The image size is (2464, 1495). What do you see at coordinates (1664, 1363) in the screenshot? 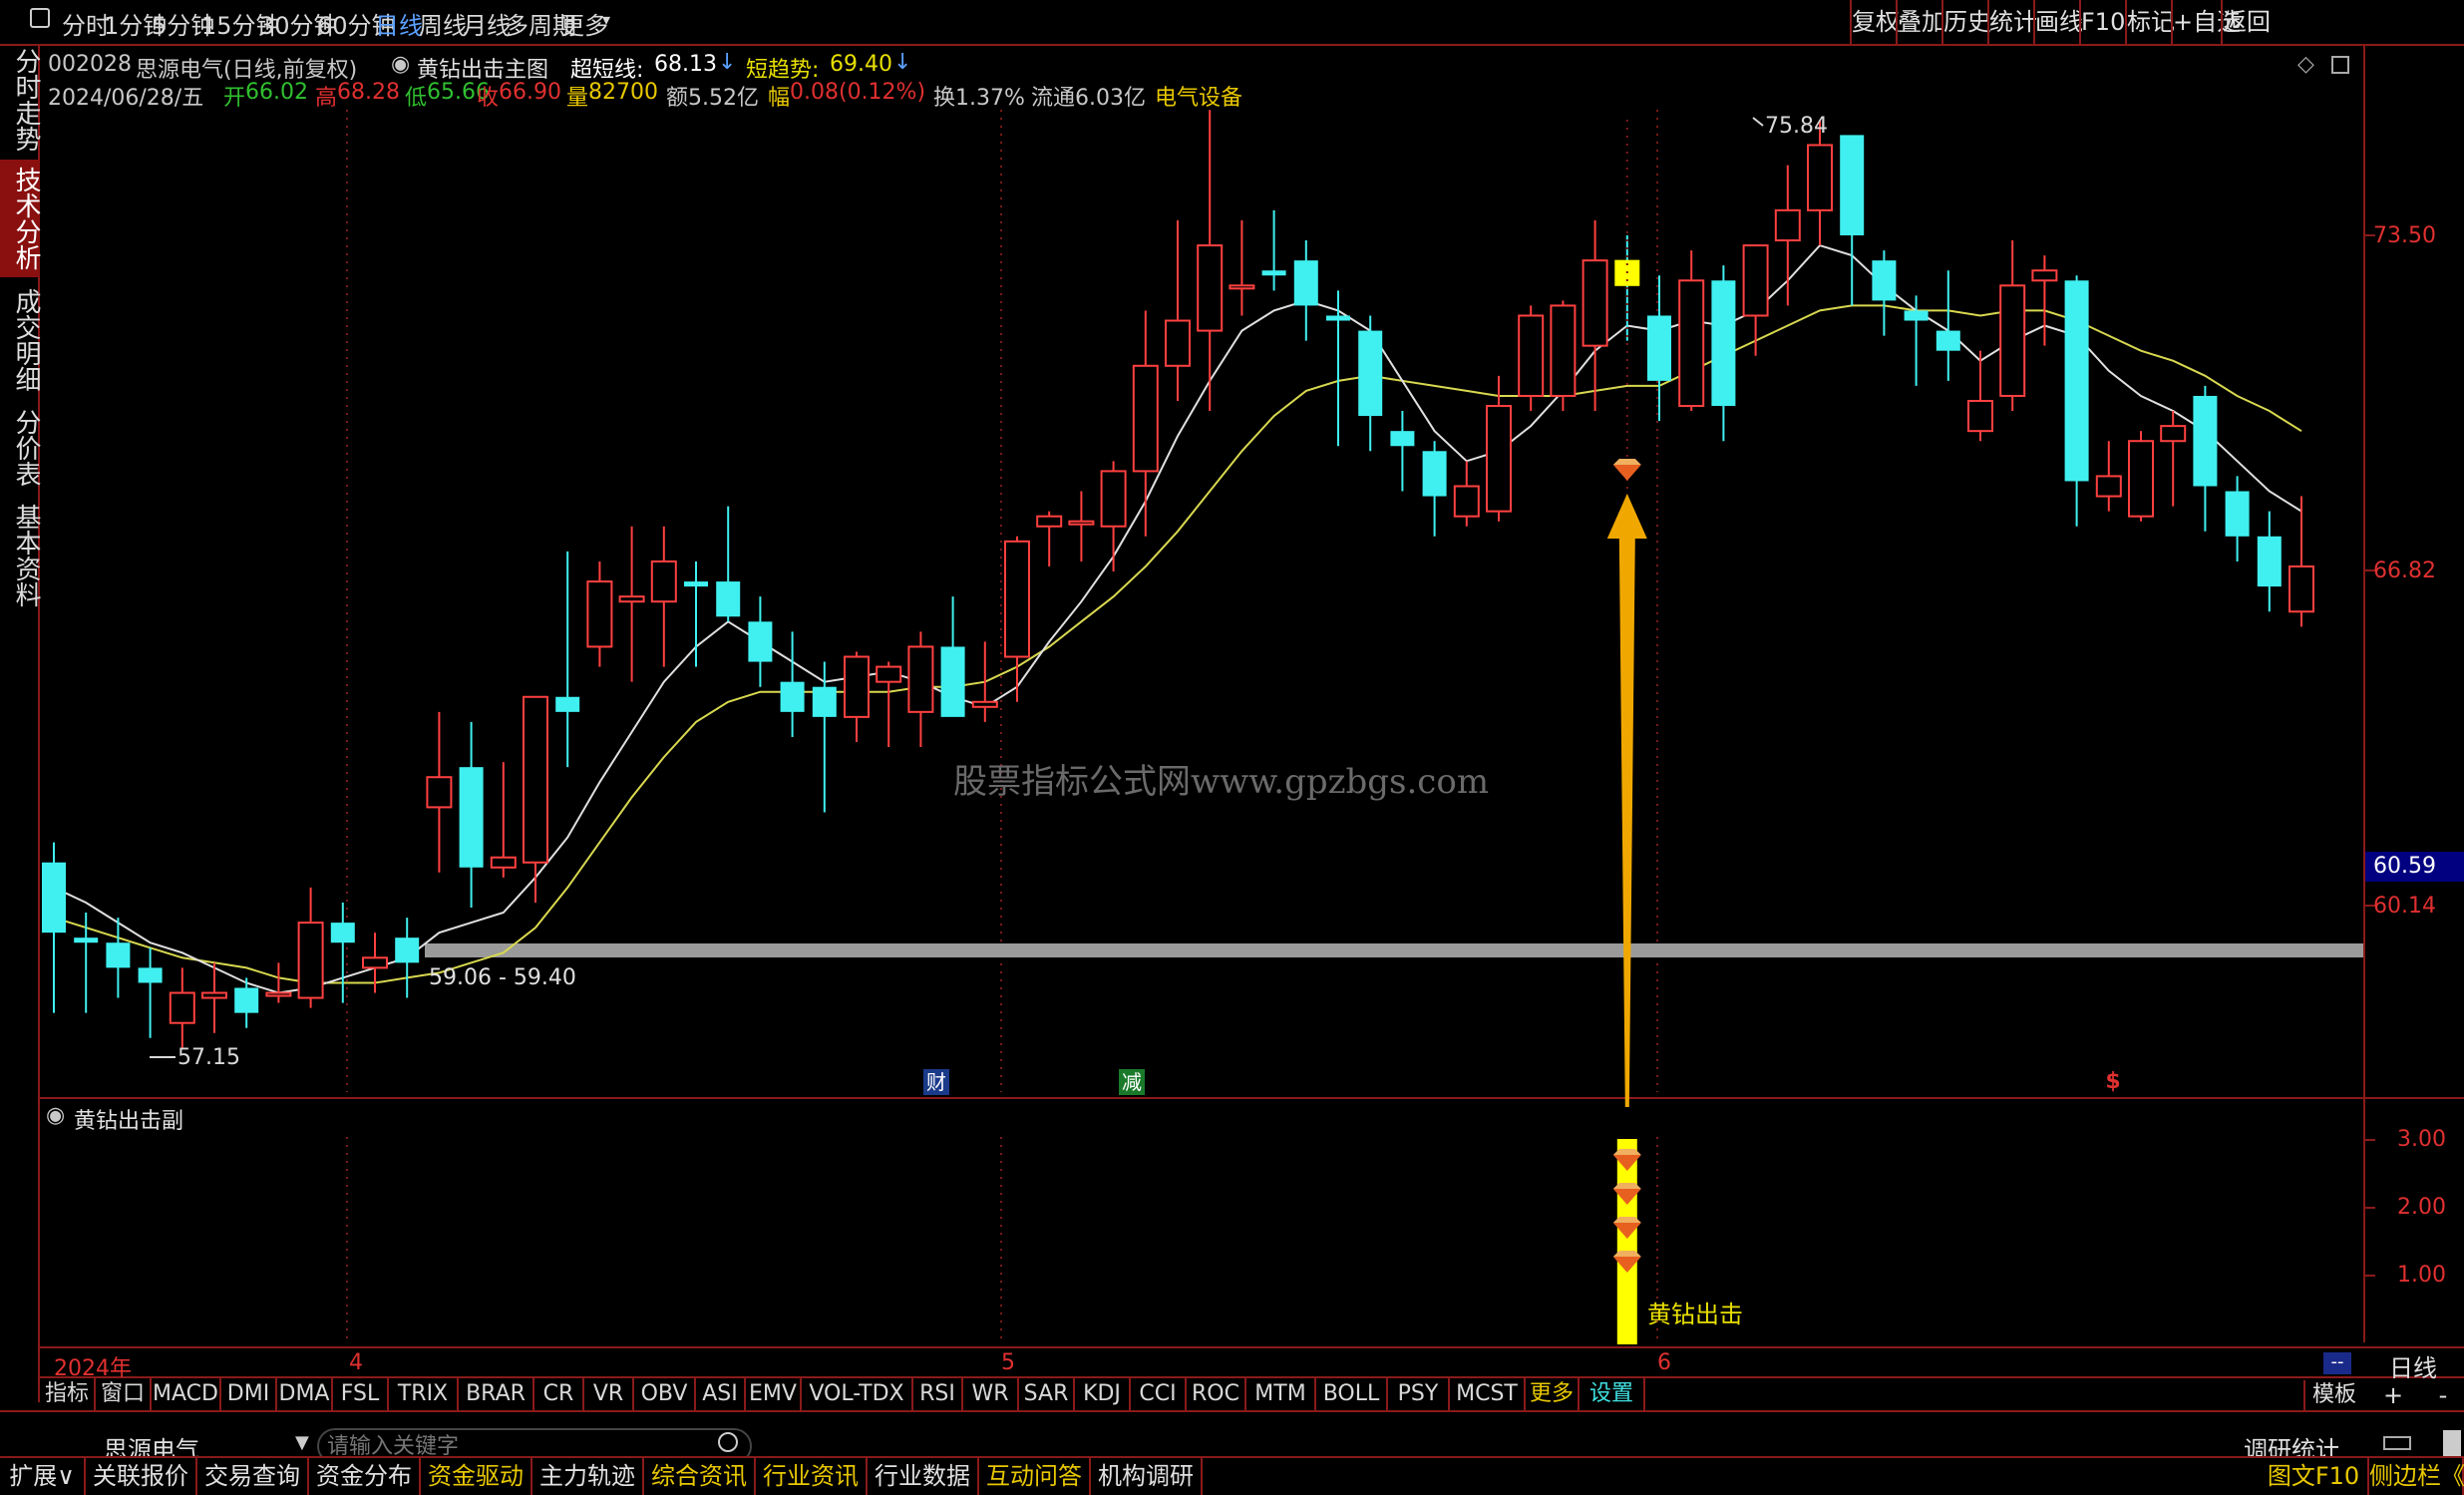
I see `month-label: 6` at bounding box center [1664, 1363].